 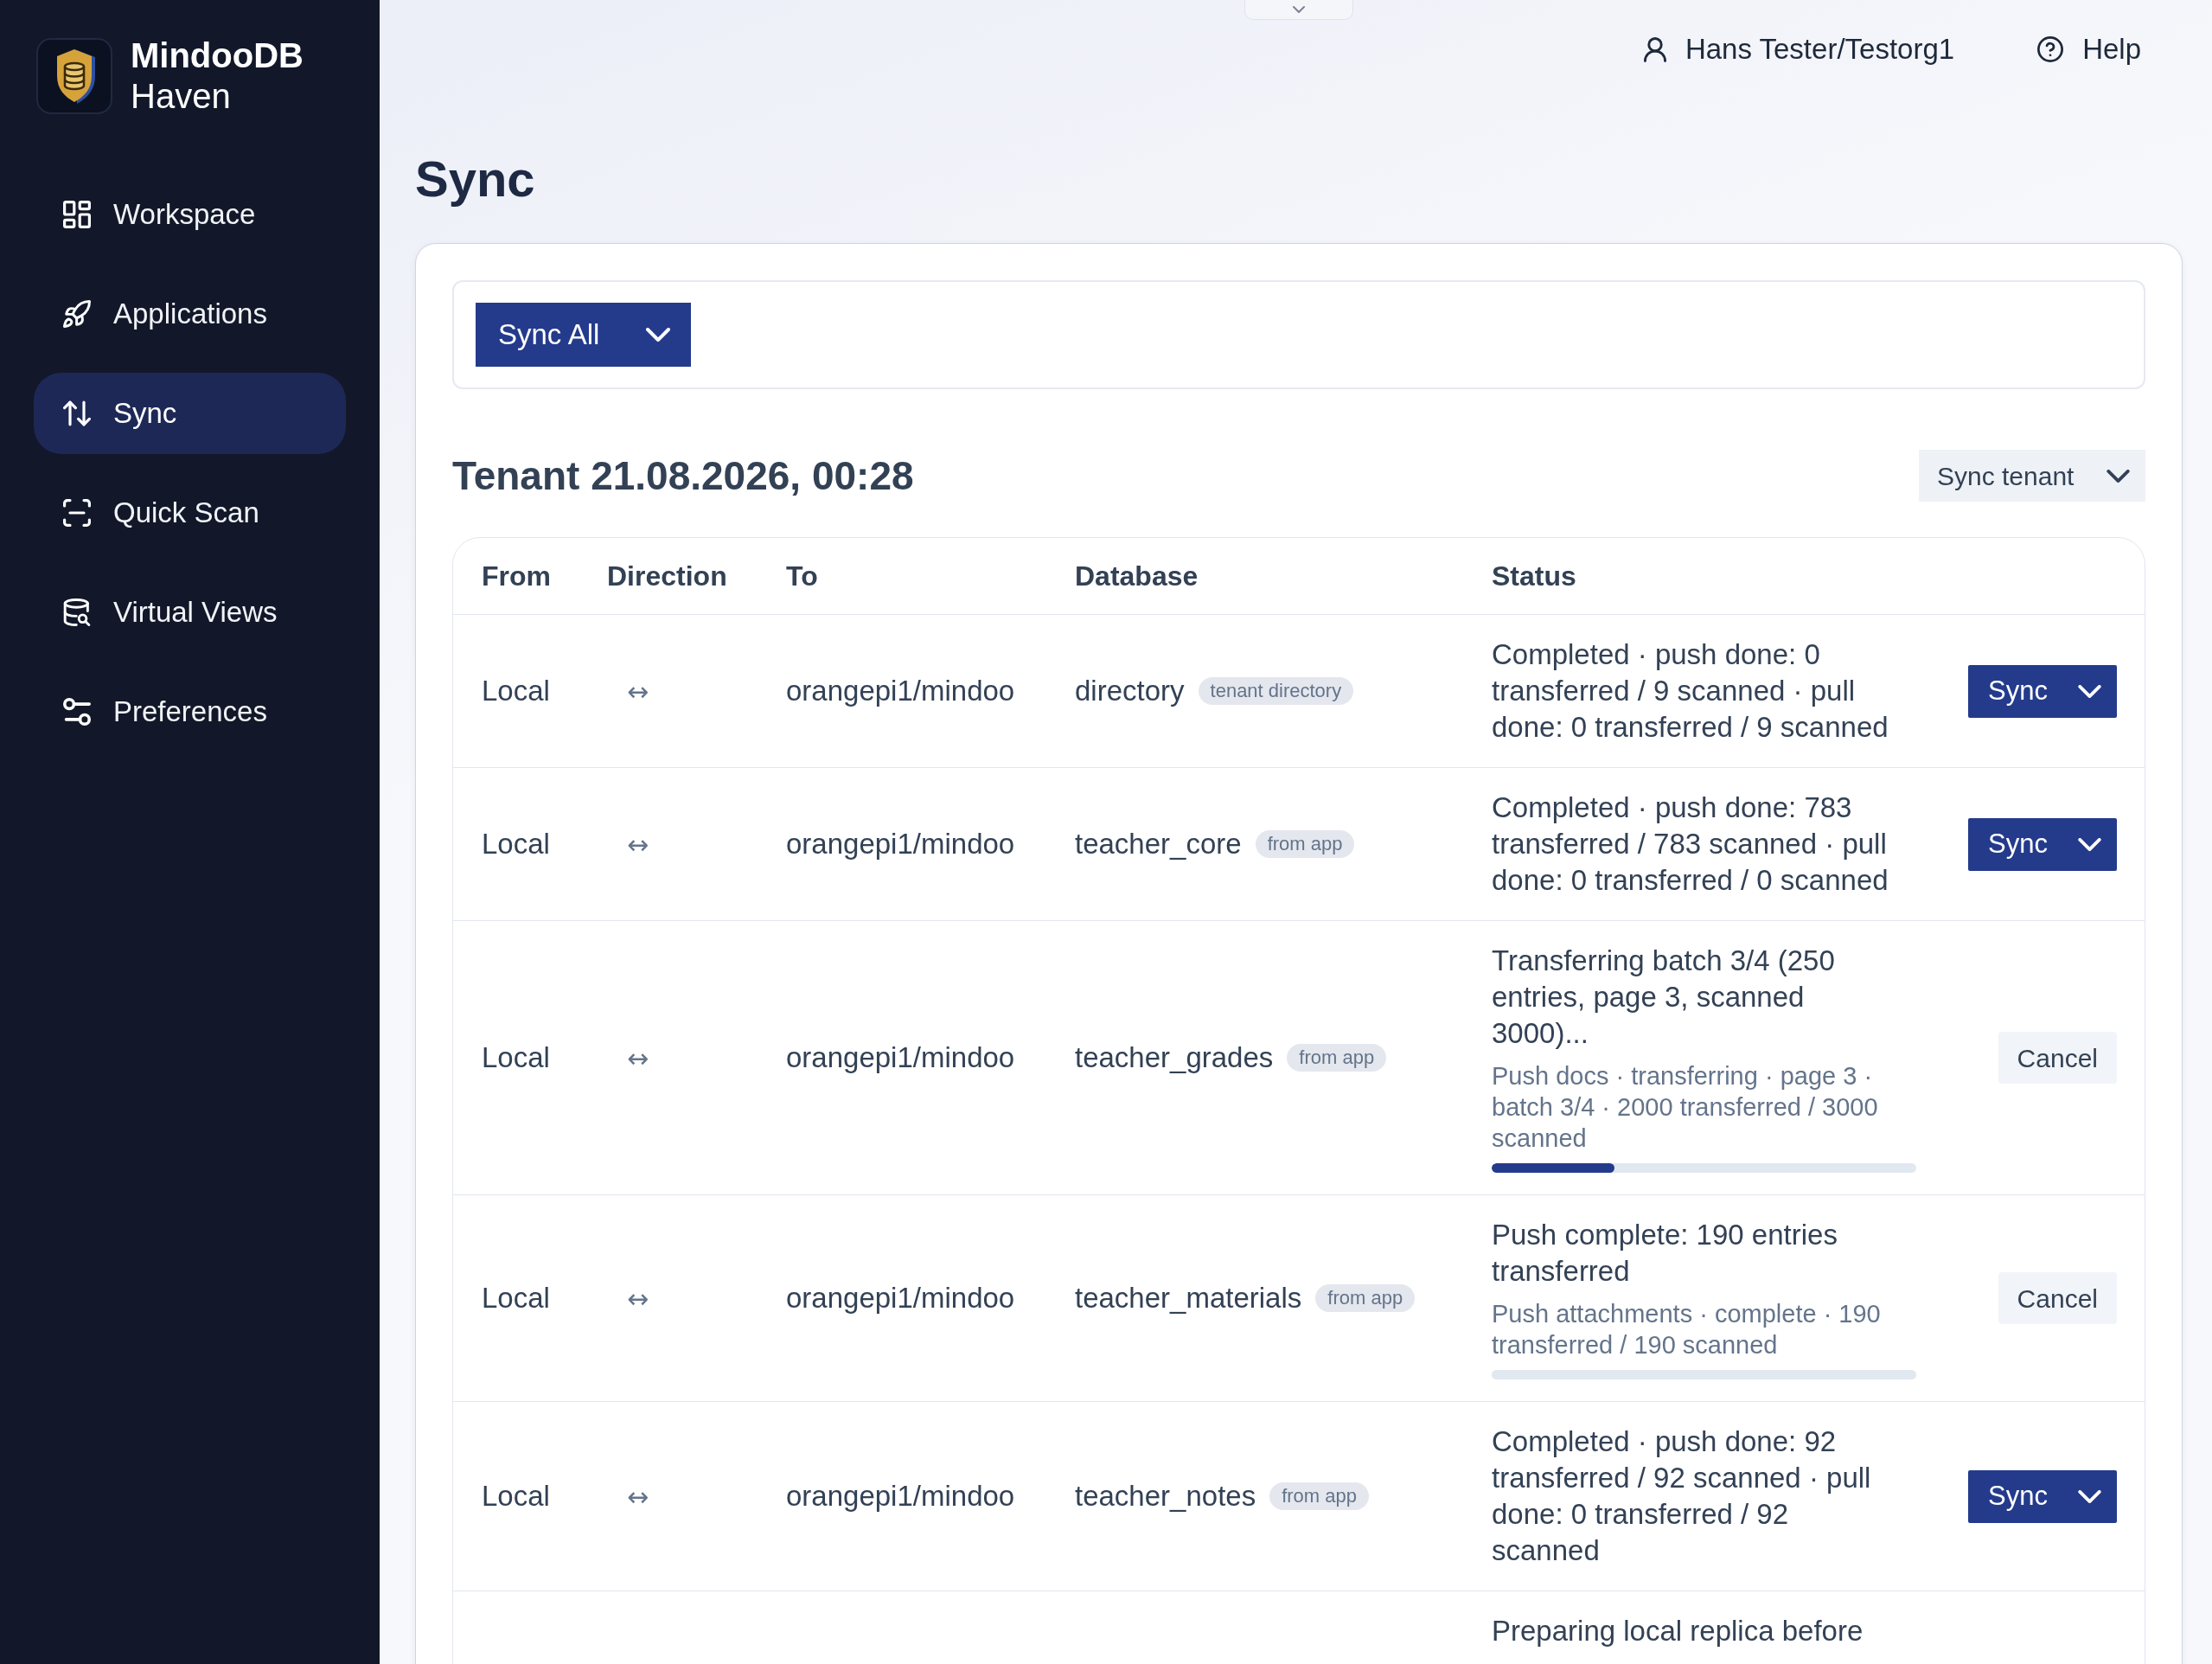 I want to click on database-name: teacher_grades, so click(x=1174, y=1058).